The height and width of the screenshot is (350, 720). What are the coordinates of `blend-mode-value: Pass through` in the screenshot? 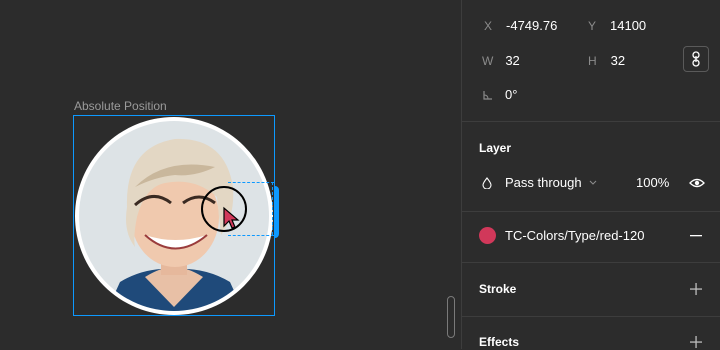 It's located at (543, 182).